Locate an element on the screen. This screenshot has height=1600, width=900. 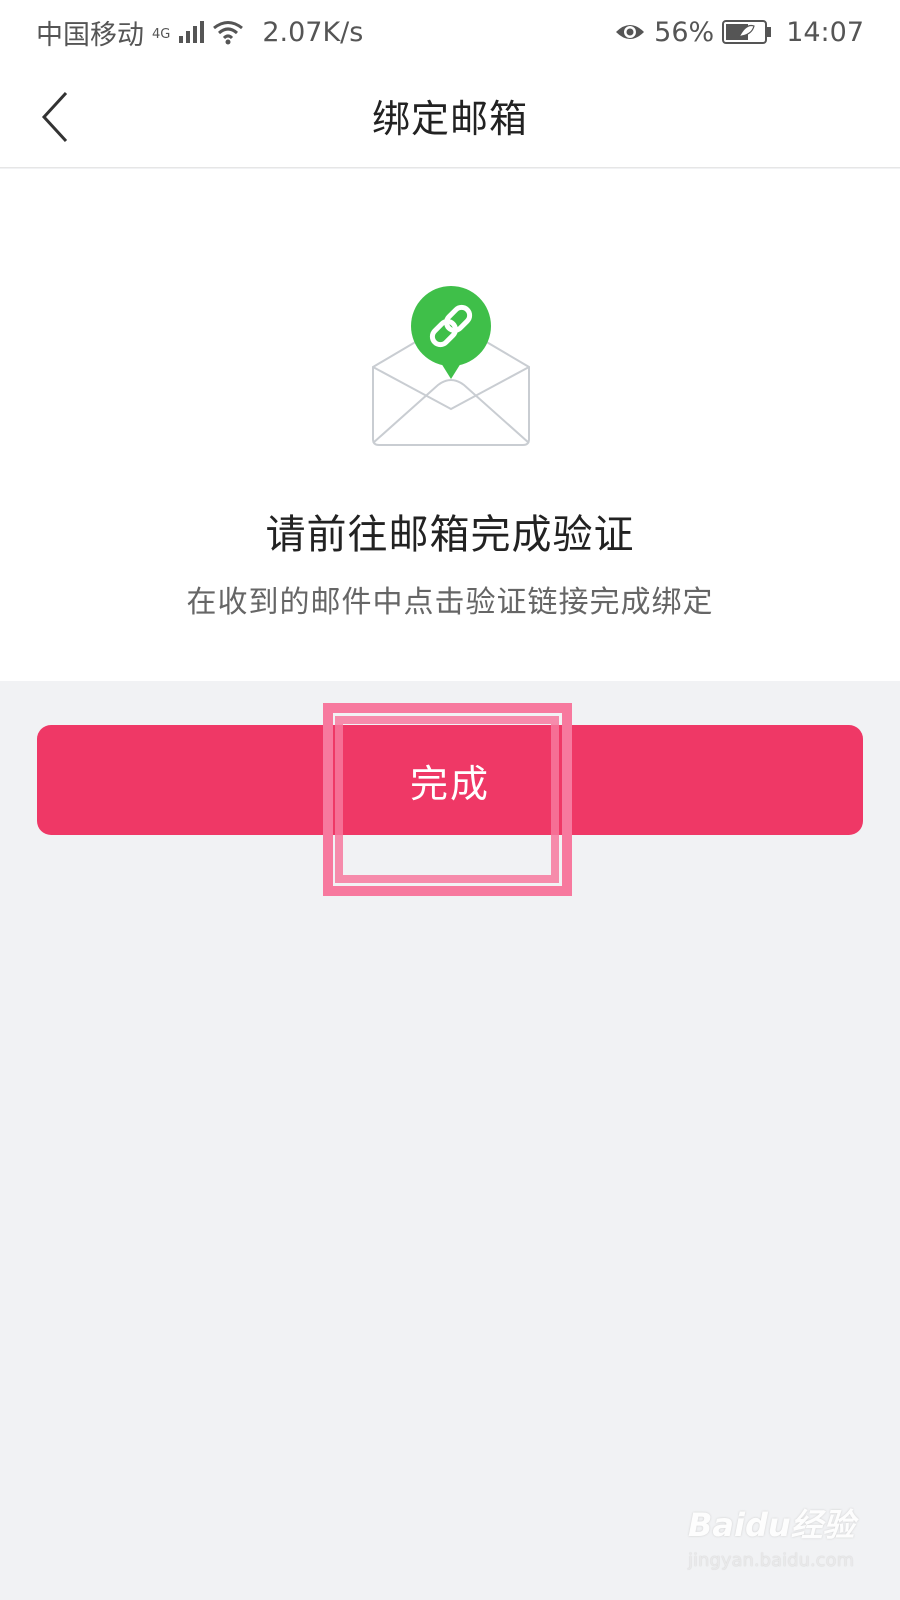
status-left: 中国移动 4G 2.07K/s is located at coordinates (199, 32).